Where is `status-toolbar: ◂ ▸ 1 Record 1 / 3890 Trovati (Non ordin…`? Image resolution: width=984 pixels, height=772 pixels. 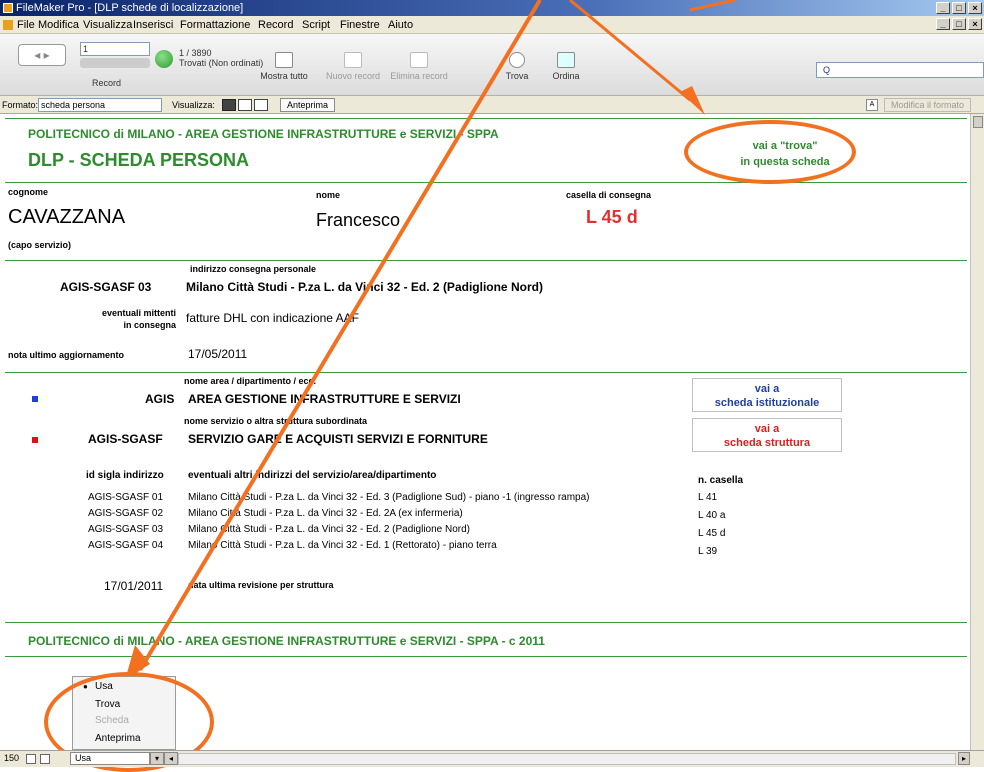
status-toolbar: ◂ ▸ 1 Record 1 / 3890 Trovati (Non ordin… is located at coordinates (492, 65).